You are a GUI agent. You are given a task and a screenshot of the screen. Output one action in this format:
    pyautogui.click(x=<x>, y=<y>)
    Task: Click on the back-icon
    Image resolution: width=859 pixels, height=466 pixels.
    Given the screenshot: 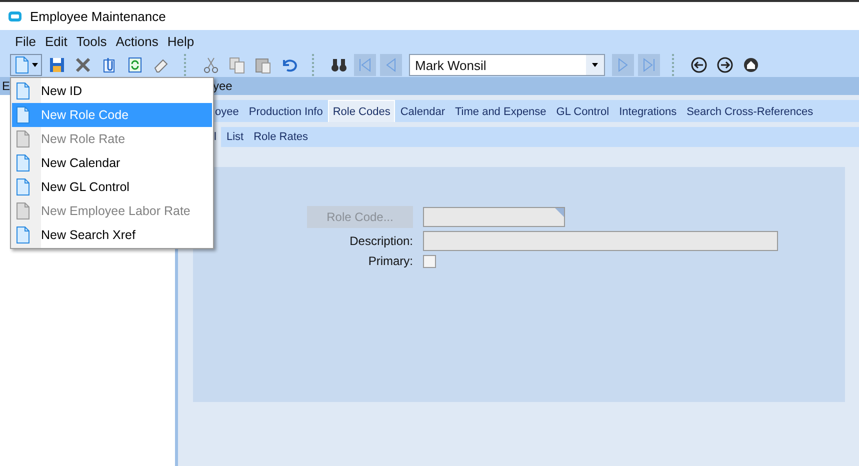 What is the action you would take?
    pyautogui.click(x=699, y=65)
    